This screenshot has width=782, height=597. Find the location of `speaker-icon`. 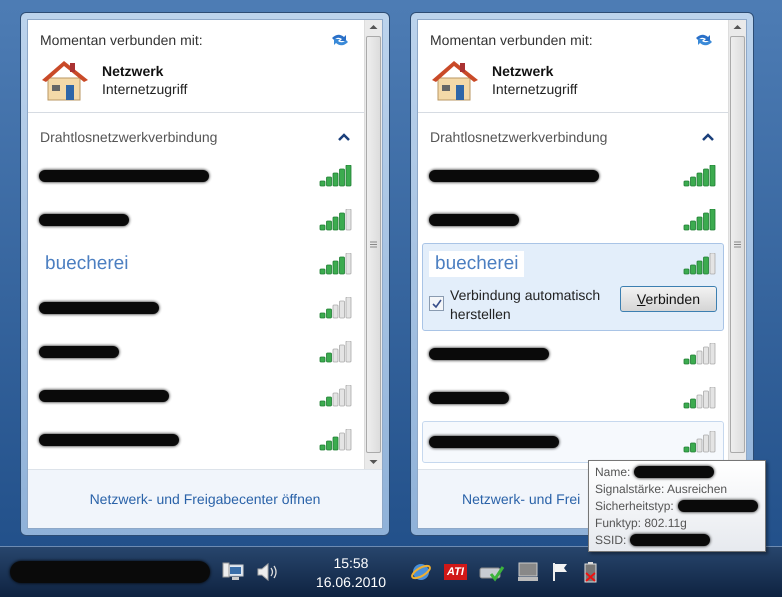

speaker-icon is located at coordinates (267, 572).